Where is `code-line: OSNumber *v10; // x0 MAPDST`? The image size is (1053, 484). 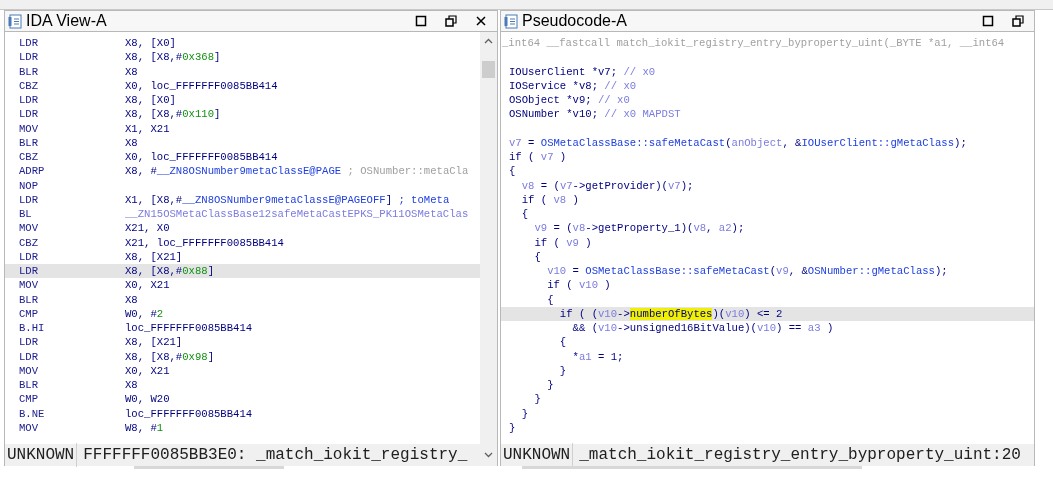
code-line: OSNumber *v10; // x0 MAPDST is located at coordinates (595, 114).